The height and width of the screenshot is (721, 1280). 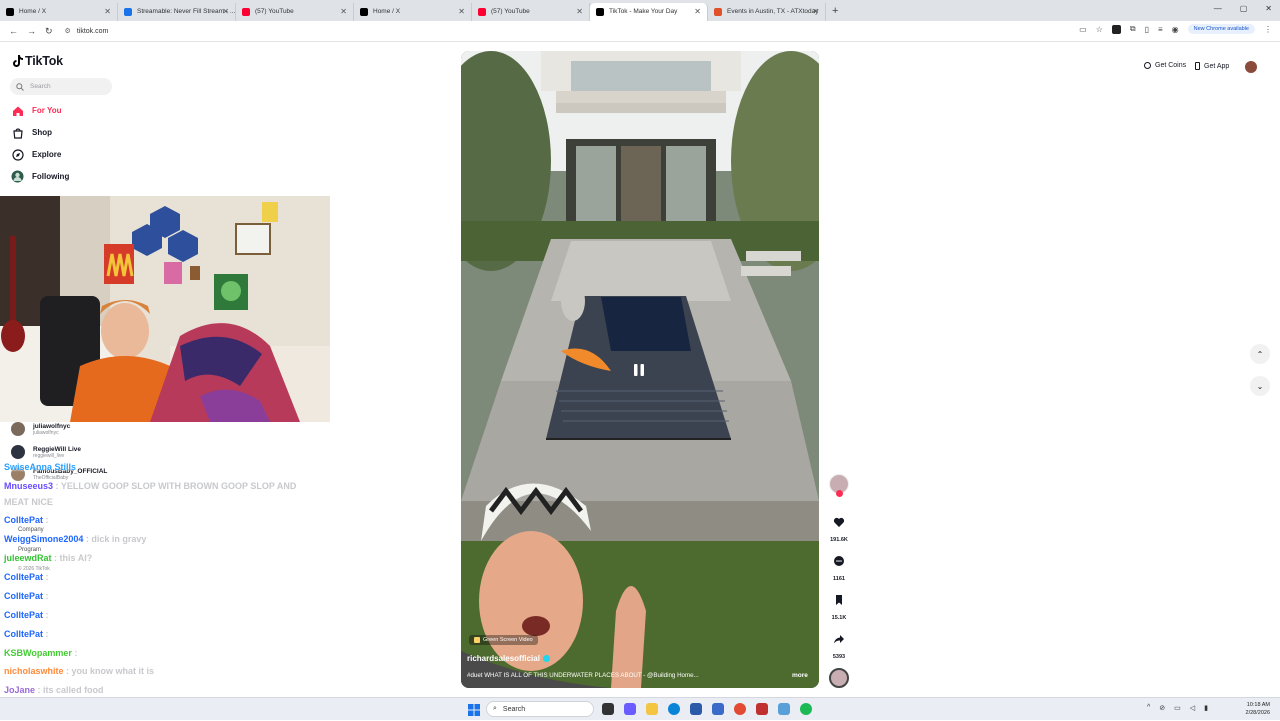 I want to click on green-screen-icon, so click(x=477, y=640).